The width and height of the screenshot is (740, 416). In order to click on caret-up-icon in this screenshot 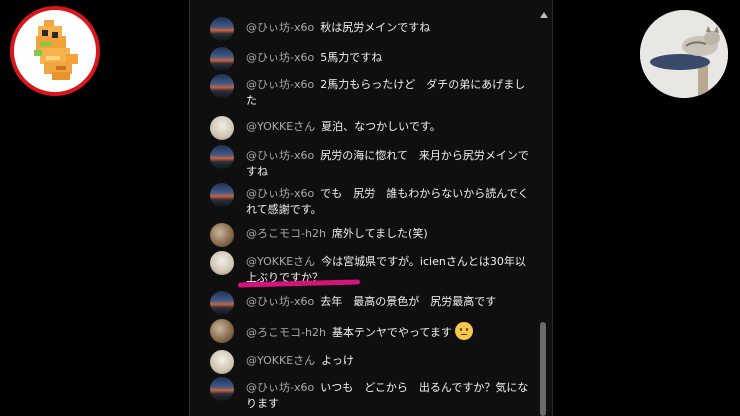, I will do `click(544, 15)`.